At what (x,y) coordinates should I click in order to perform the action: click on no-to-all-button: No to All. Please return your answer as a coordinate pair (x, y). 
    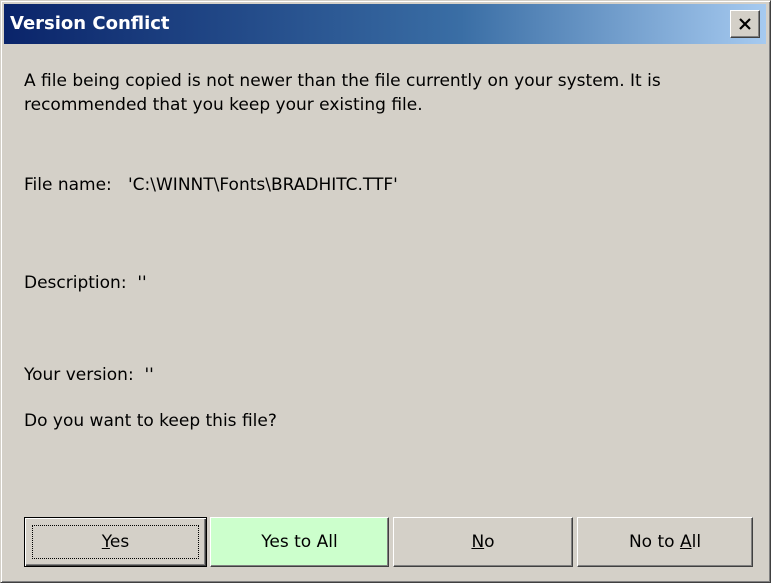
    Looking at the image, I should click on (665, 542).